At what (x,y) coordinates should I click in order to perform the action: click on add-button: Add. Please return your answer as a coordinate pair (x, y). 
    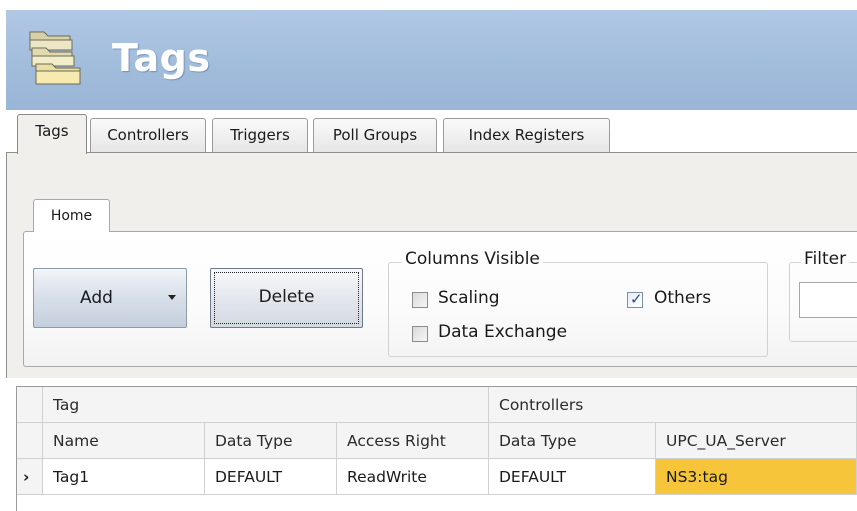
    Looking at the image, I should click on (110, 298).